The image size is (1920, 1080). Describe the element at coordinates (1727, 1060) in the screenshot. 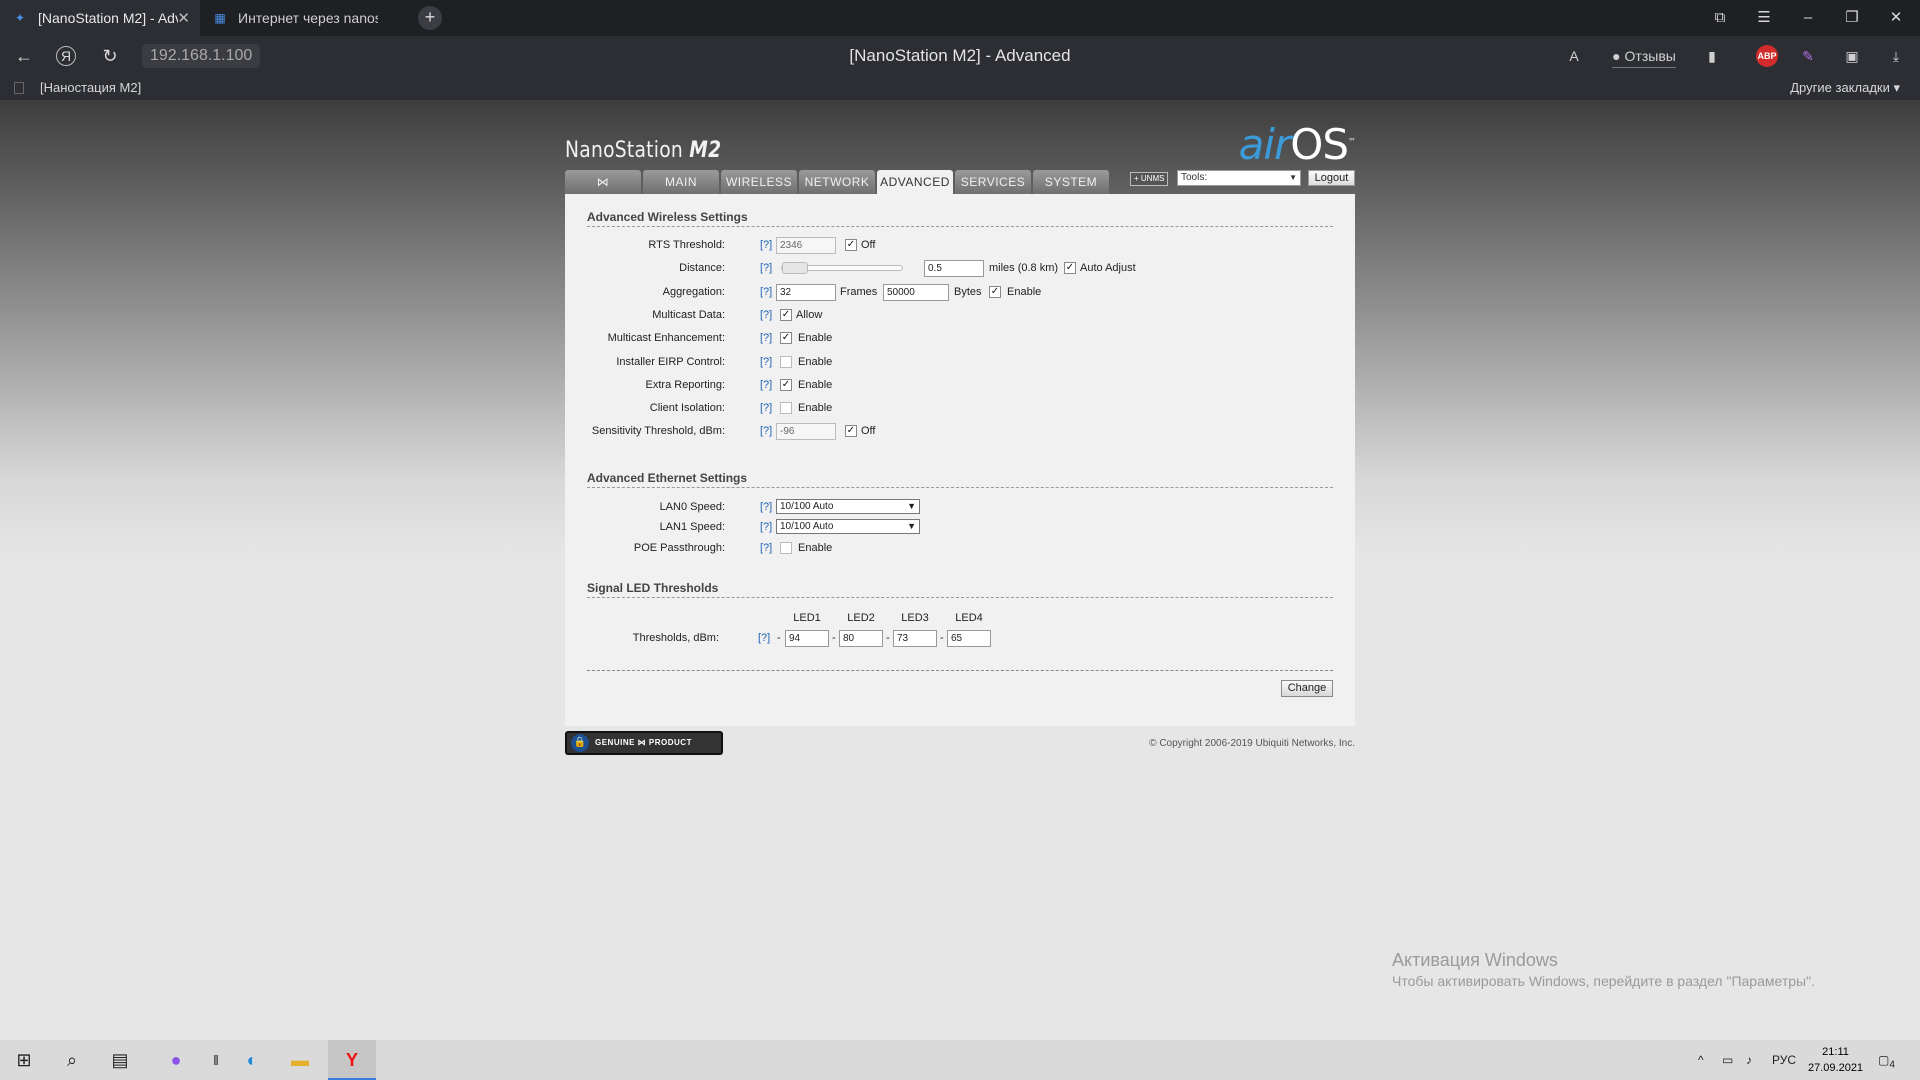

I see `network-icon: ▭` at that location.